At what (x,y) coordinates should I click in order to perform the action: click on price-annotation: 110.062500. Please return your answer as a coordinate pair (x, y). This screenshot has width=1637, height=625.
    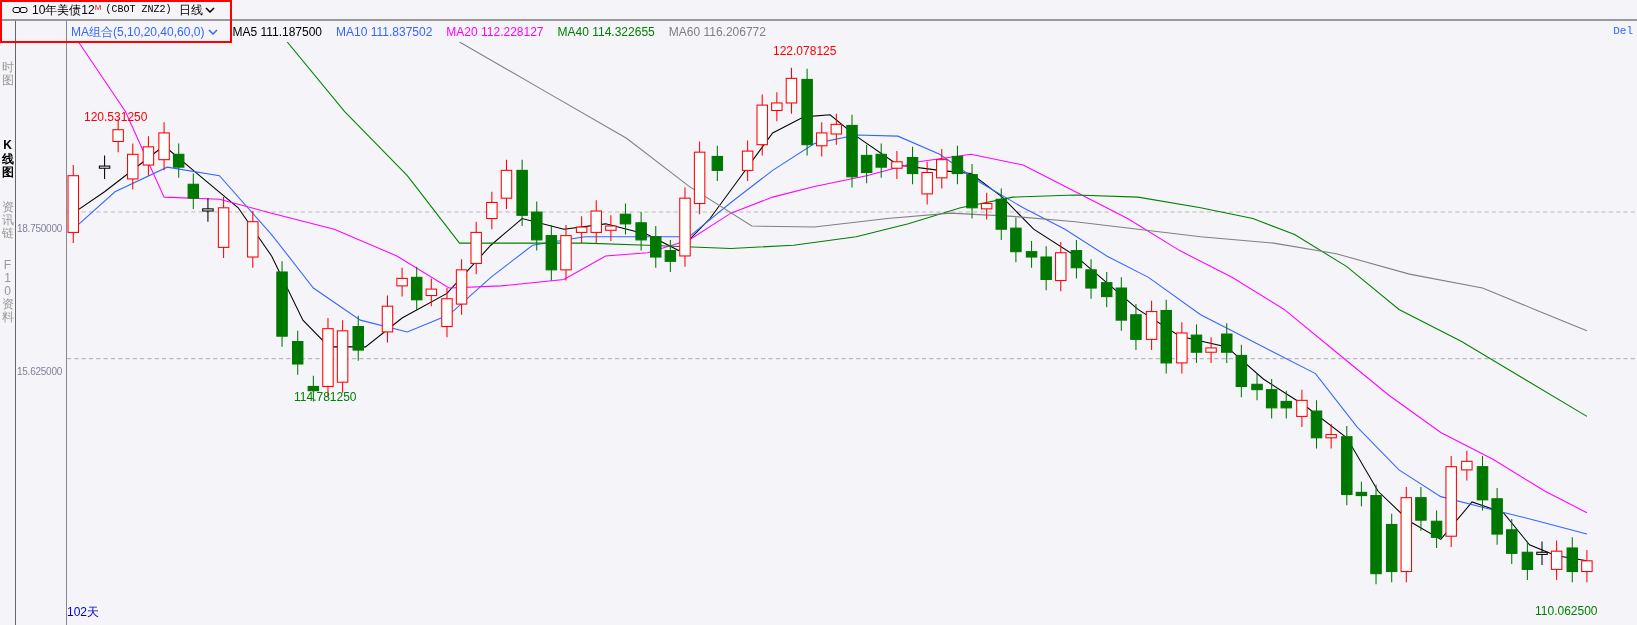
    Looking at the image, I should click on (1566, 611).